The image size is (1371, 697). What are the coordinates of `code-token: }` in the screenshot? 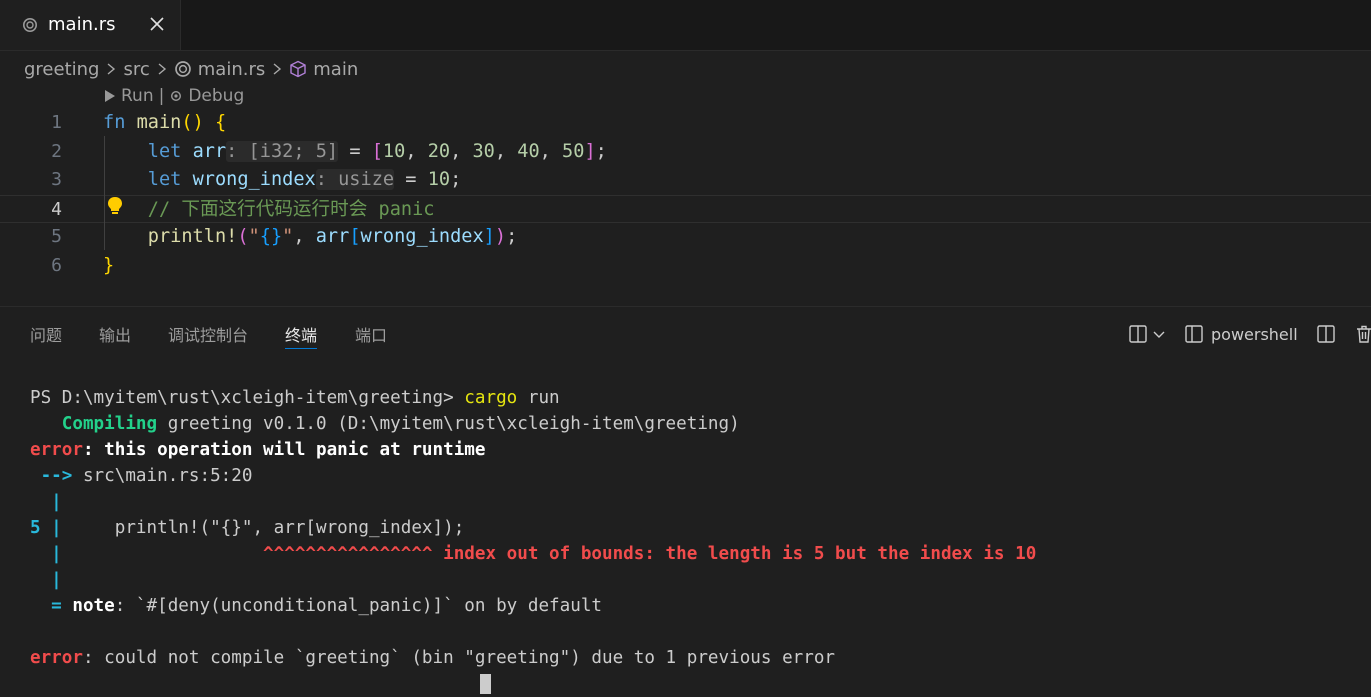 It's located at (109, 265).